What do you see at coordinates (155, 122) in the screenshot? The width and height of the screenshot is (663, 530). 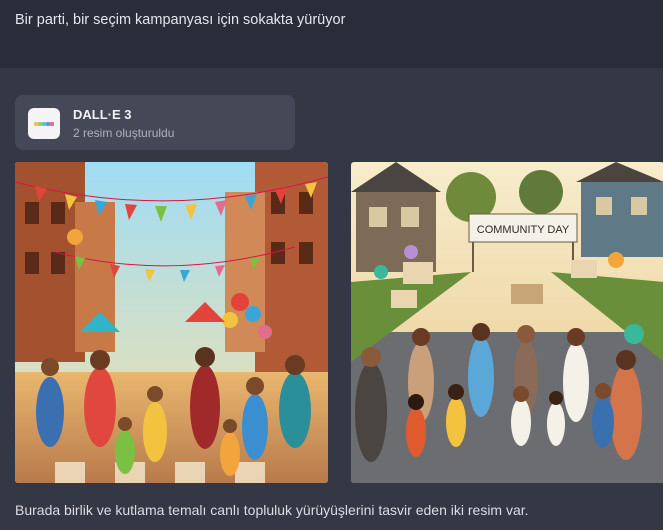 I see `dalle-tool-chip: DALL·E 3 2 resim oluşturuldu` at bounding box center [155, 122].